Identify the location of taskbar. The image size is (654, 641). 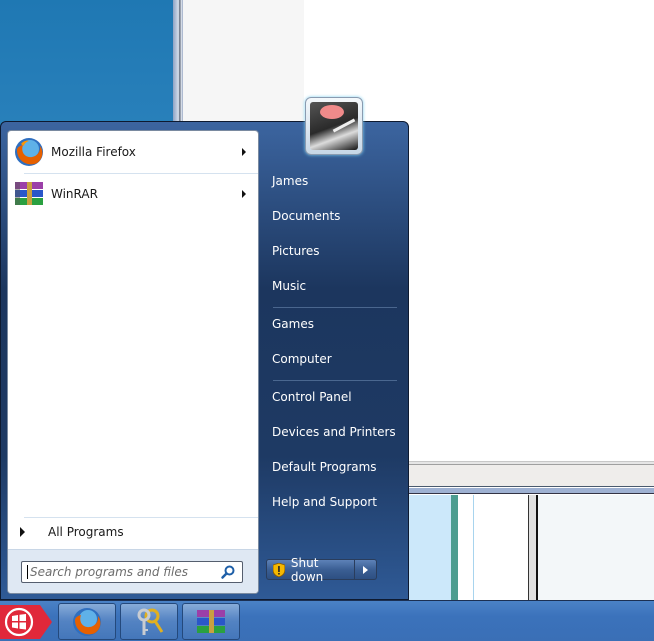
(327, 620).